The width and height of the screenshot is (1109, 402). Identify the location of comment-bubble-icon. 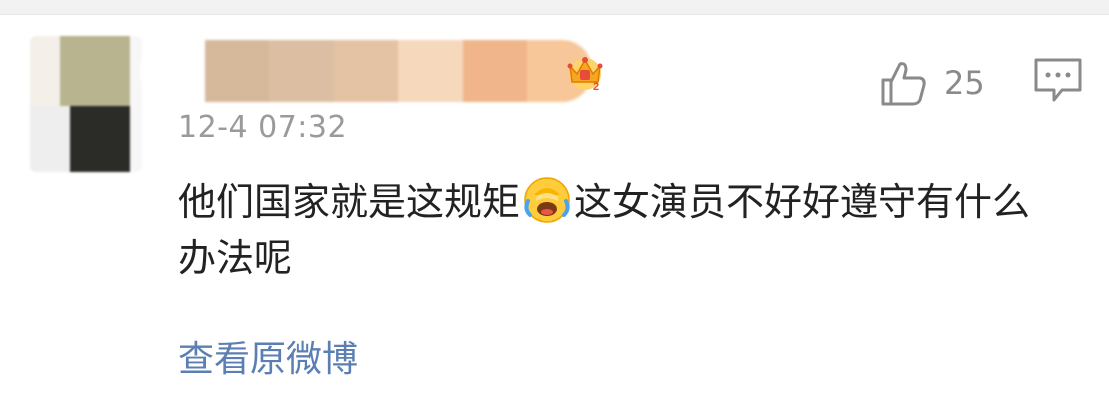
(1058, 80).